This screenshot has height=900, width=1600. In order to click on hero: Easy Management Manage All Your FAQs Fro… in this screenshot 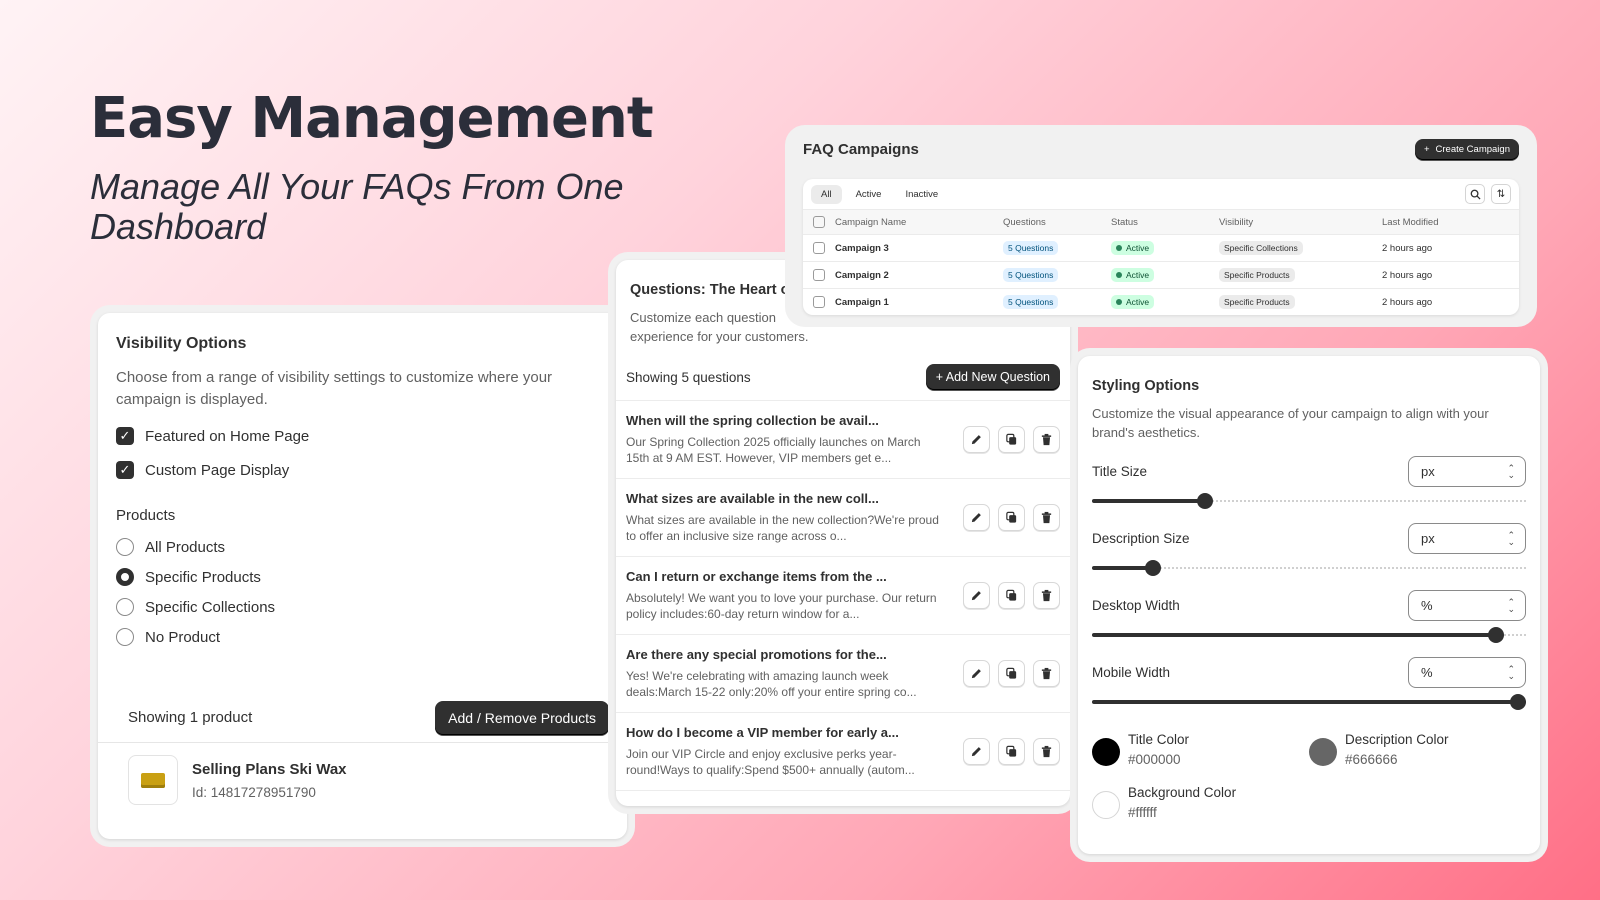, I will do `click(390, 166)`.